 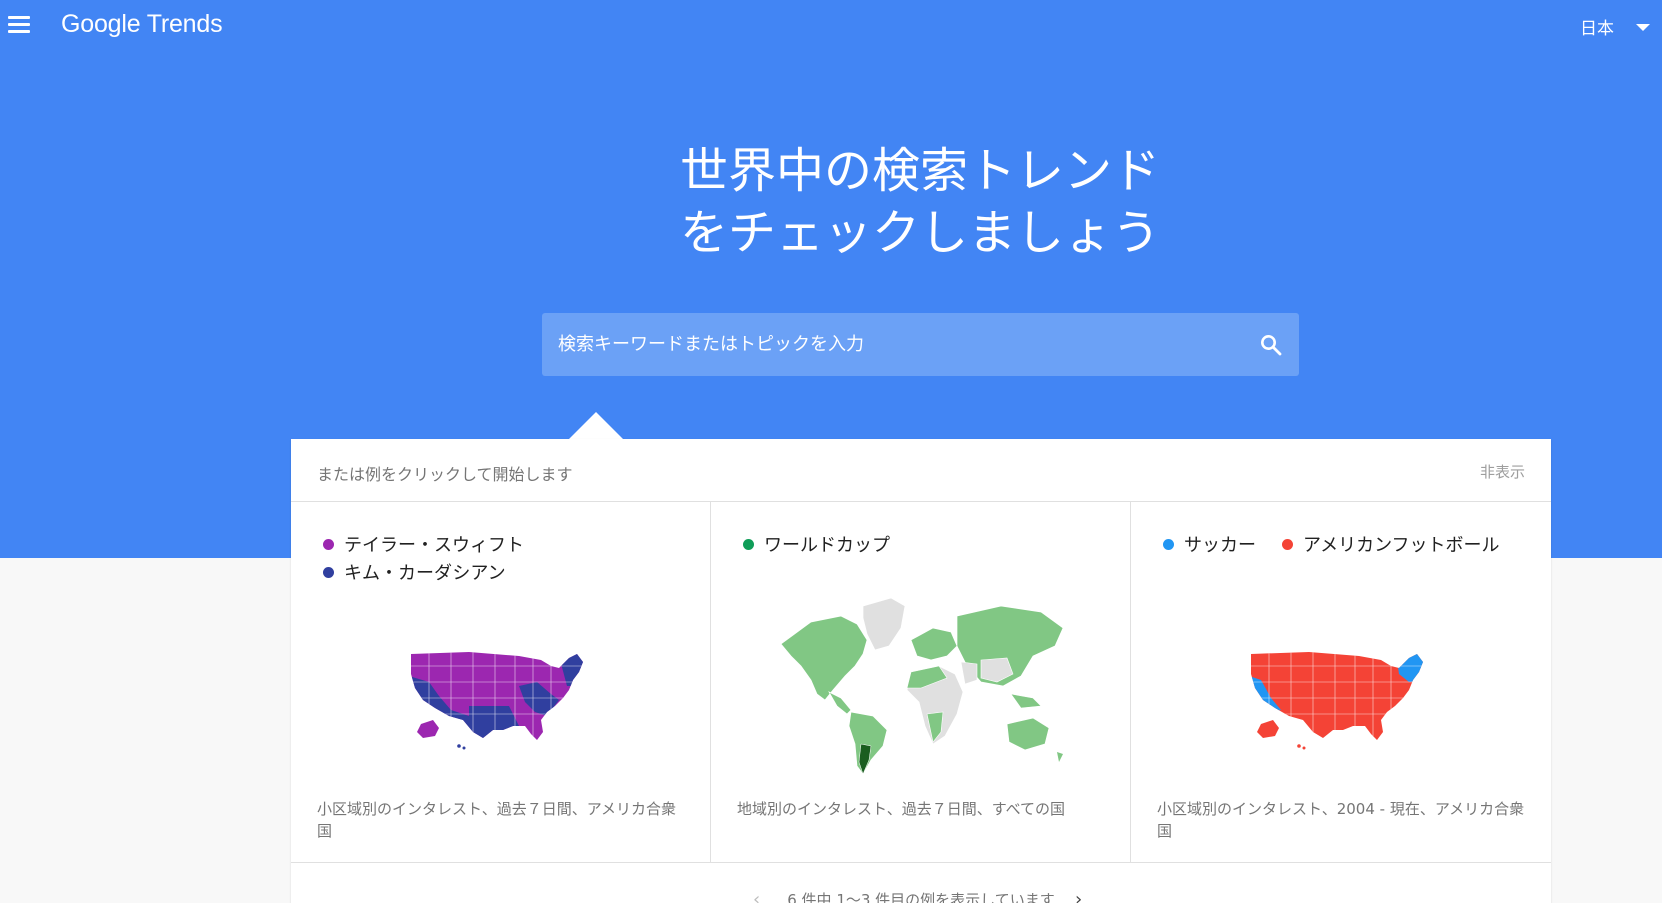 I want to click on hero-title-line1: 世界中の検索トレンド, so click(x=919, y=171).